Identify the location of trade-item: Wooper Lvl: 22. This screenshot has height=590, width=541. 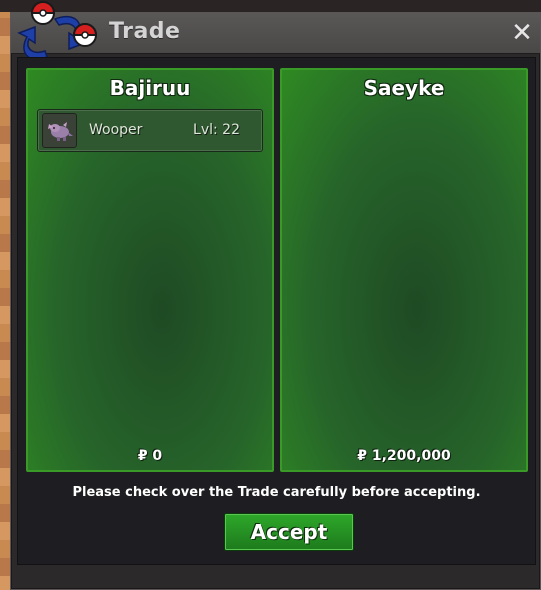
(150, 130).